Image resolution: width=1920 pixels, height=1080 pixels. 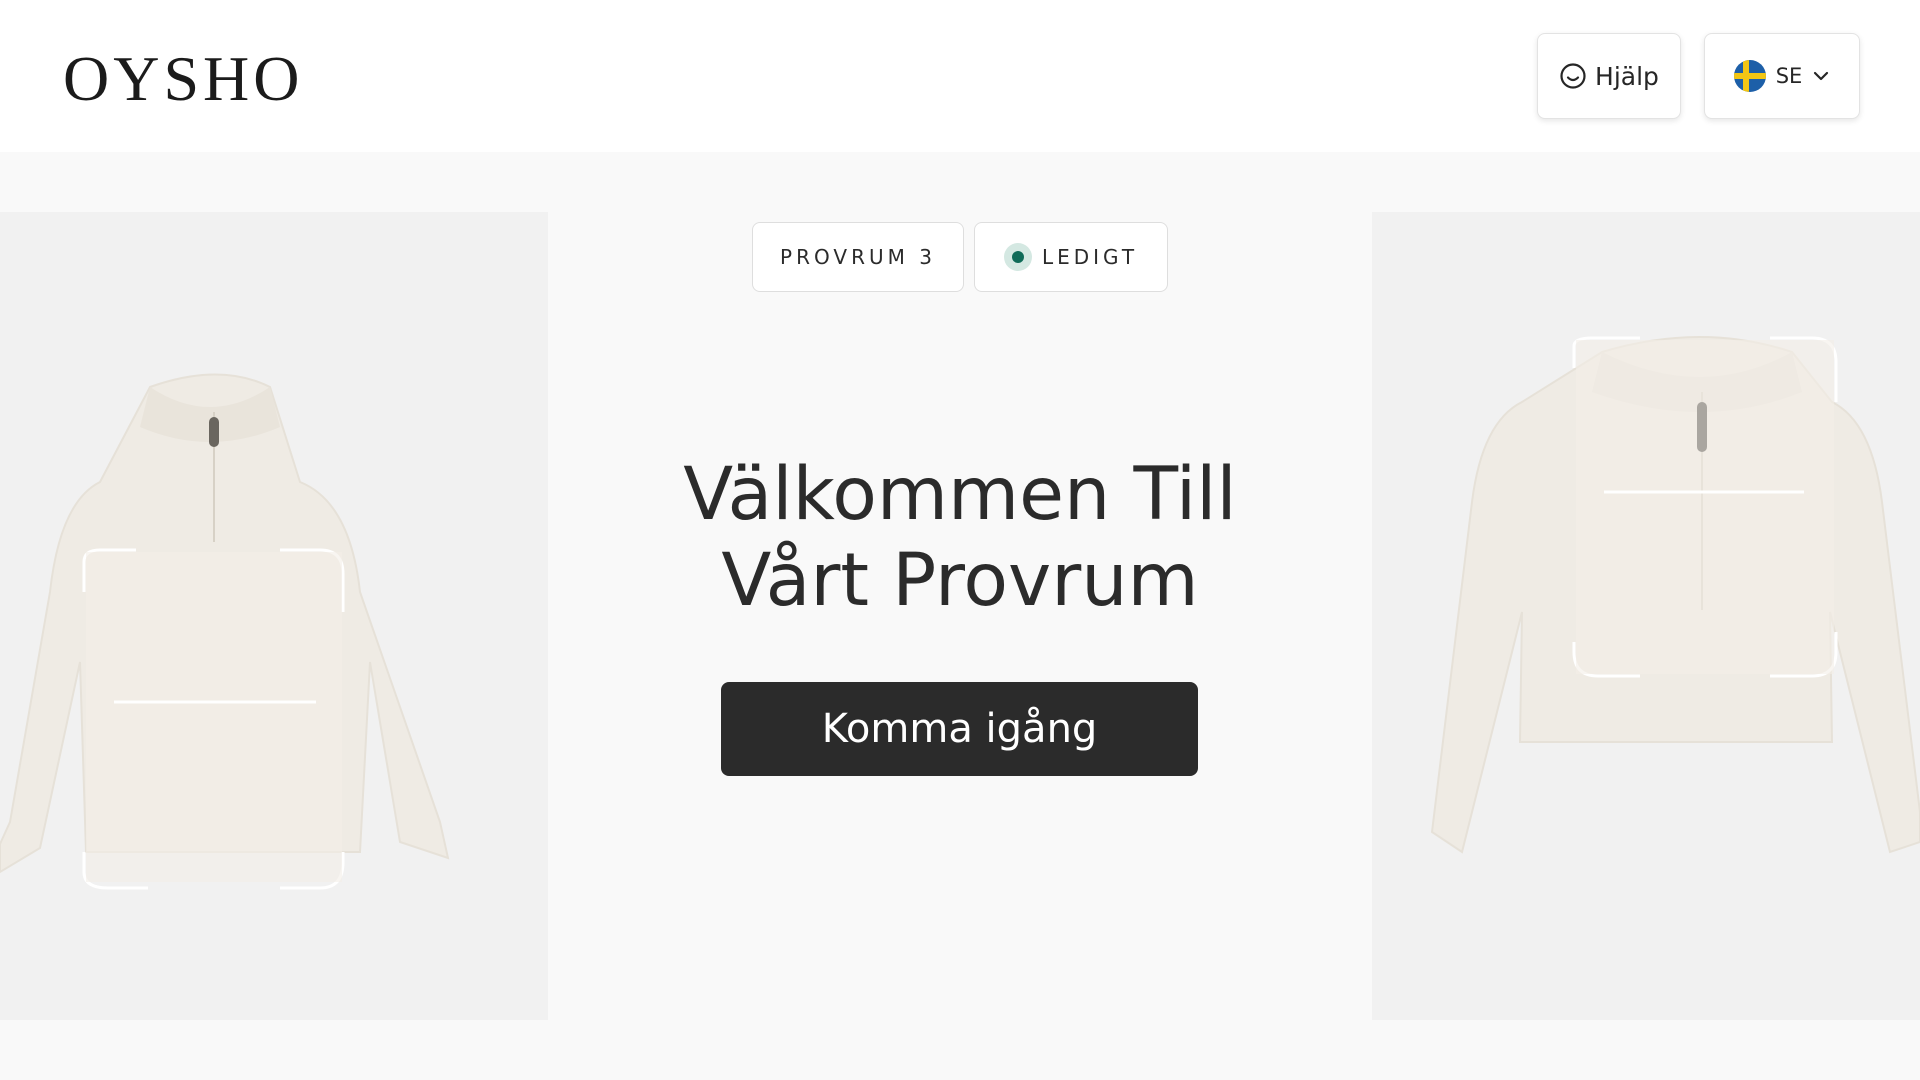 I want to click on top-header: OYSHO Hjälp SE, so click(x=960, y=76).